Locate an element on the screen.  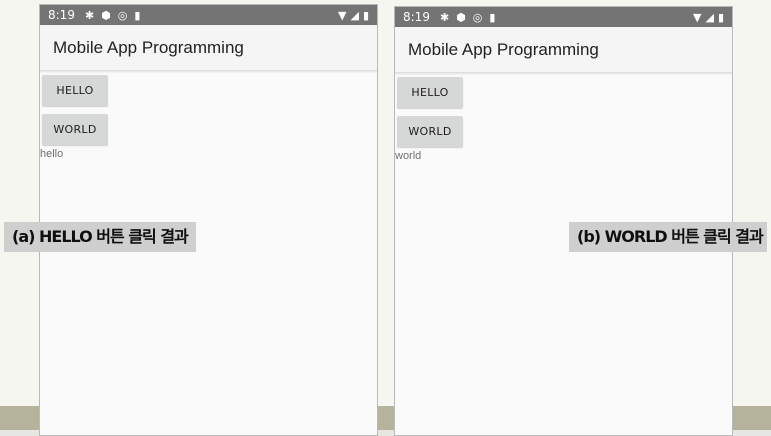
content-area: HELLO WORLD world is located at coordinates (563, 117).